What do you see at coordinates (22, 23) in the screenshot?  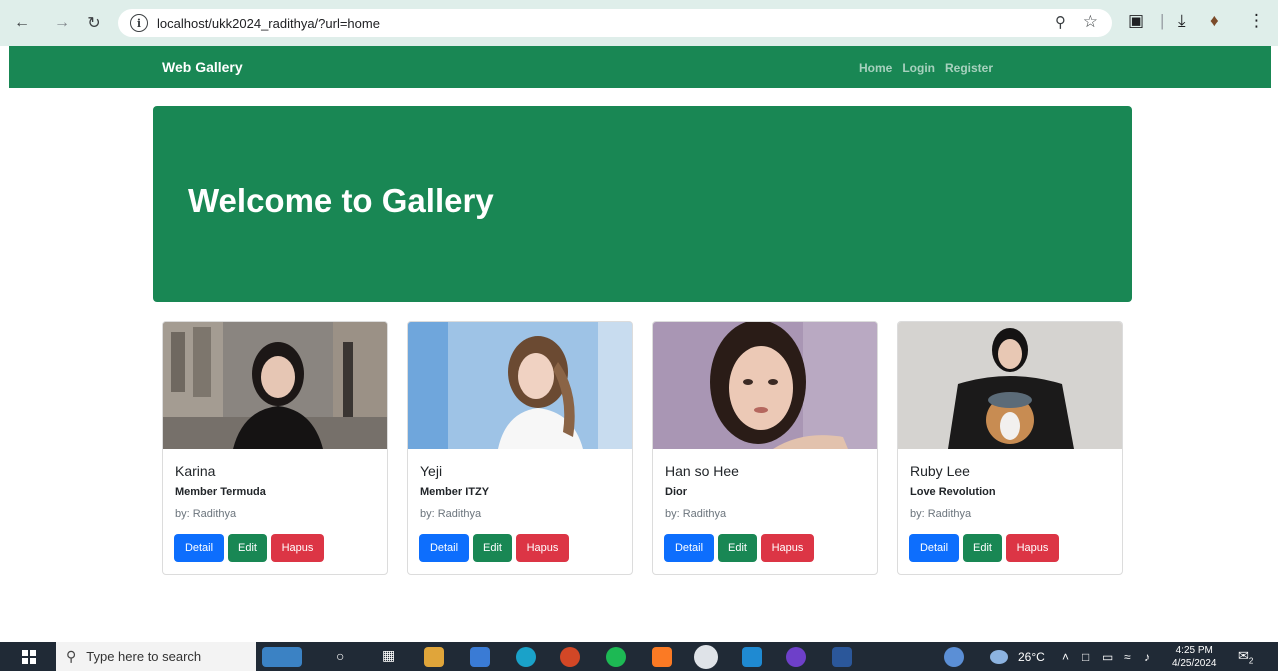 I see `back-arrow-icon: ←` at bounding box center [22, 23].